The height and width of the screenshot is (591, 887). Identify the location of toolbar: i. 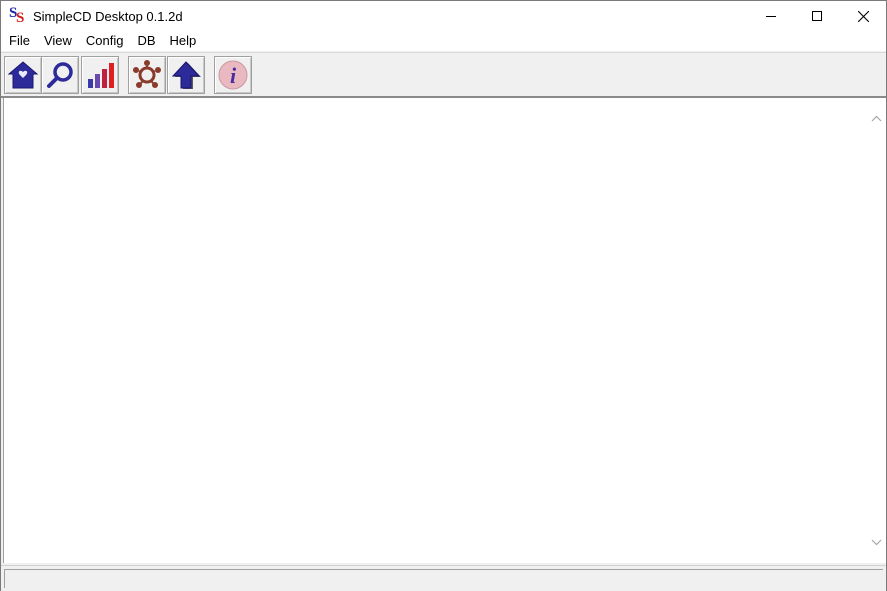
(443, 75).